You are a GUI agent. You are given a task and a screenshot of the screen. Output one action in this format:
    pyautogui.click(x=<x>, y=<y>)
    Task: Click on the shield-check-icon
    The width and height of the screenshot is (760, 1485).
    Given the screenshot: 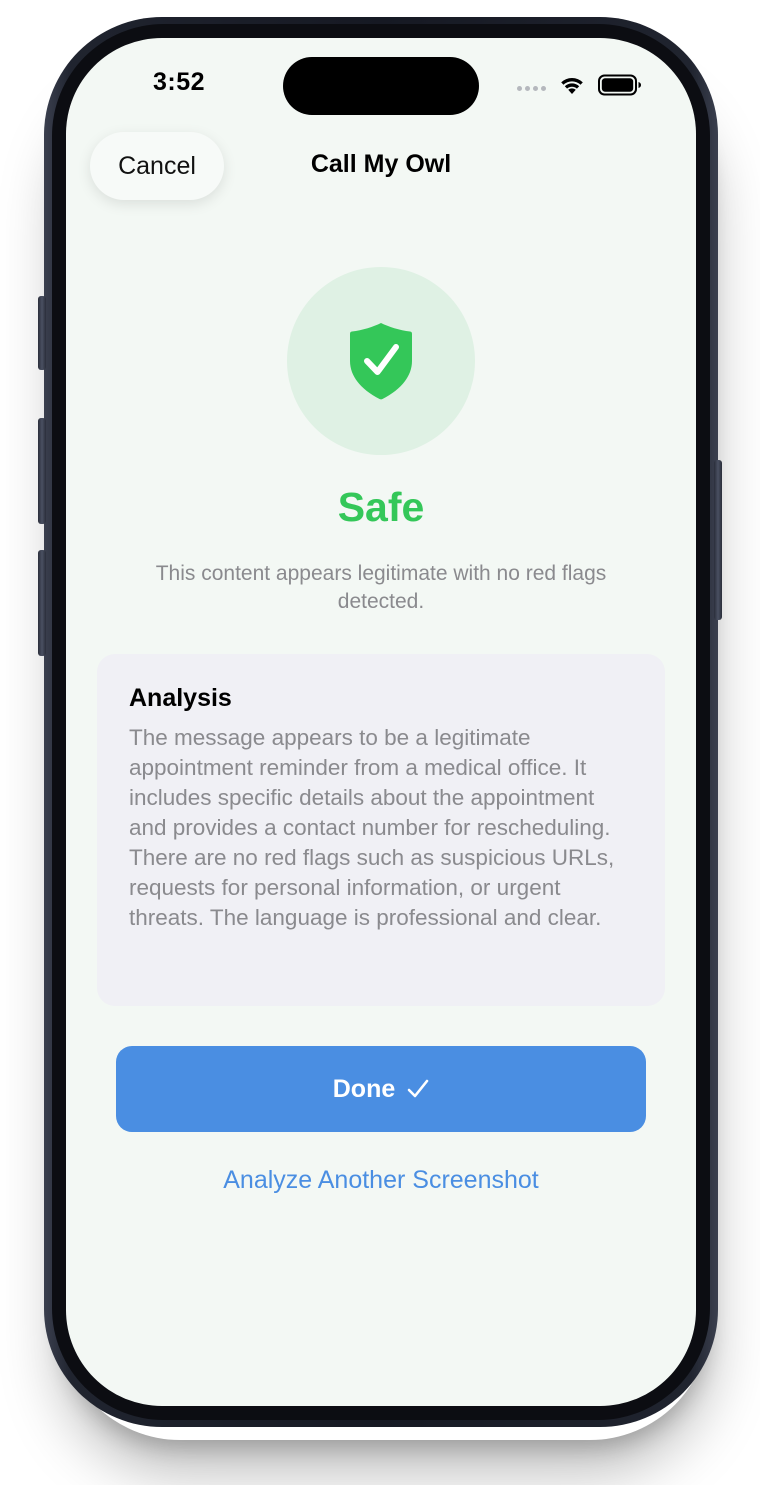 What is the action you would take?
    pyautogui.click(x=381, y=361)
    